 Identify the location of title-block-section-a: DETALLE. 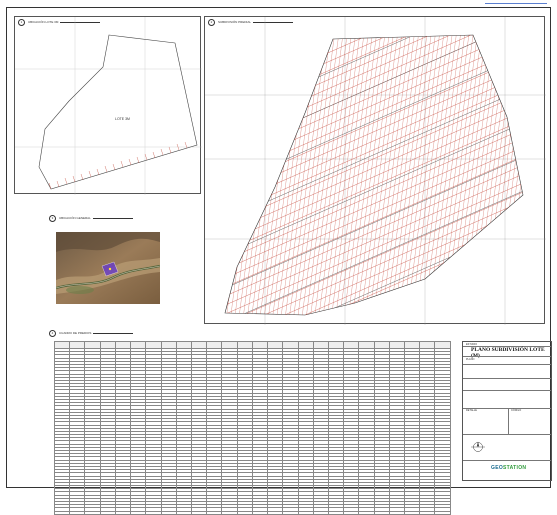
(471, 410).